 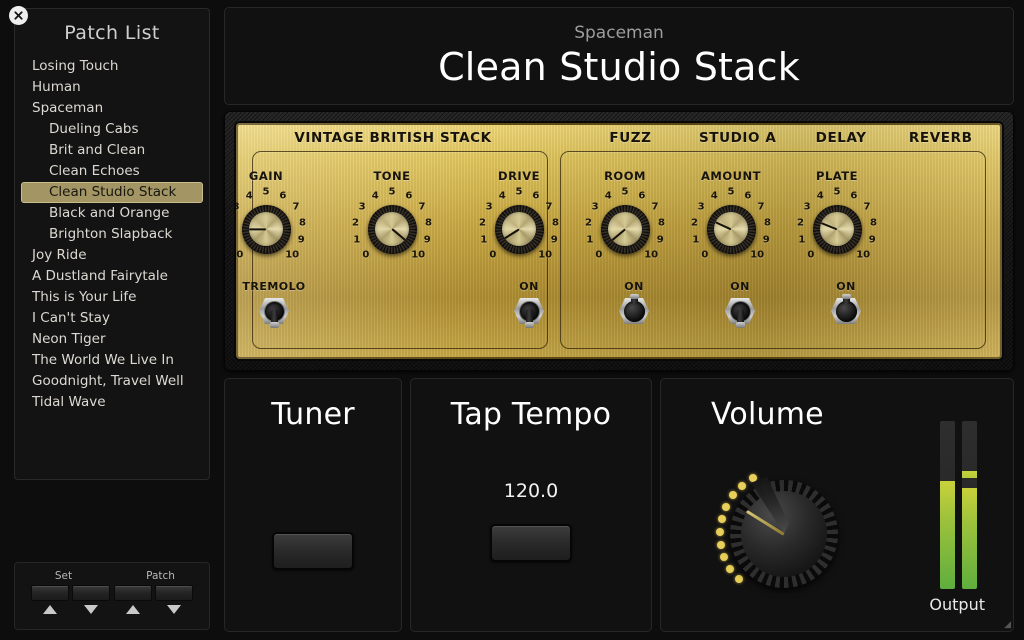 I want to click on output-meters, so click(x=958, y=505).